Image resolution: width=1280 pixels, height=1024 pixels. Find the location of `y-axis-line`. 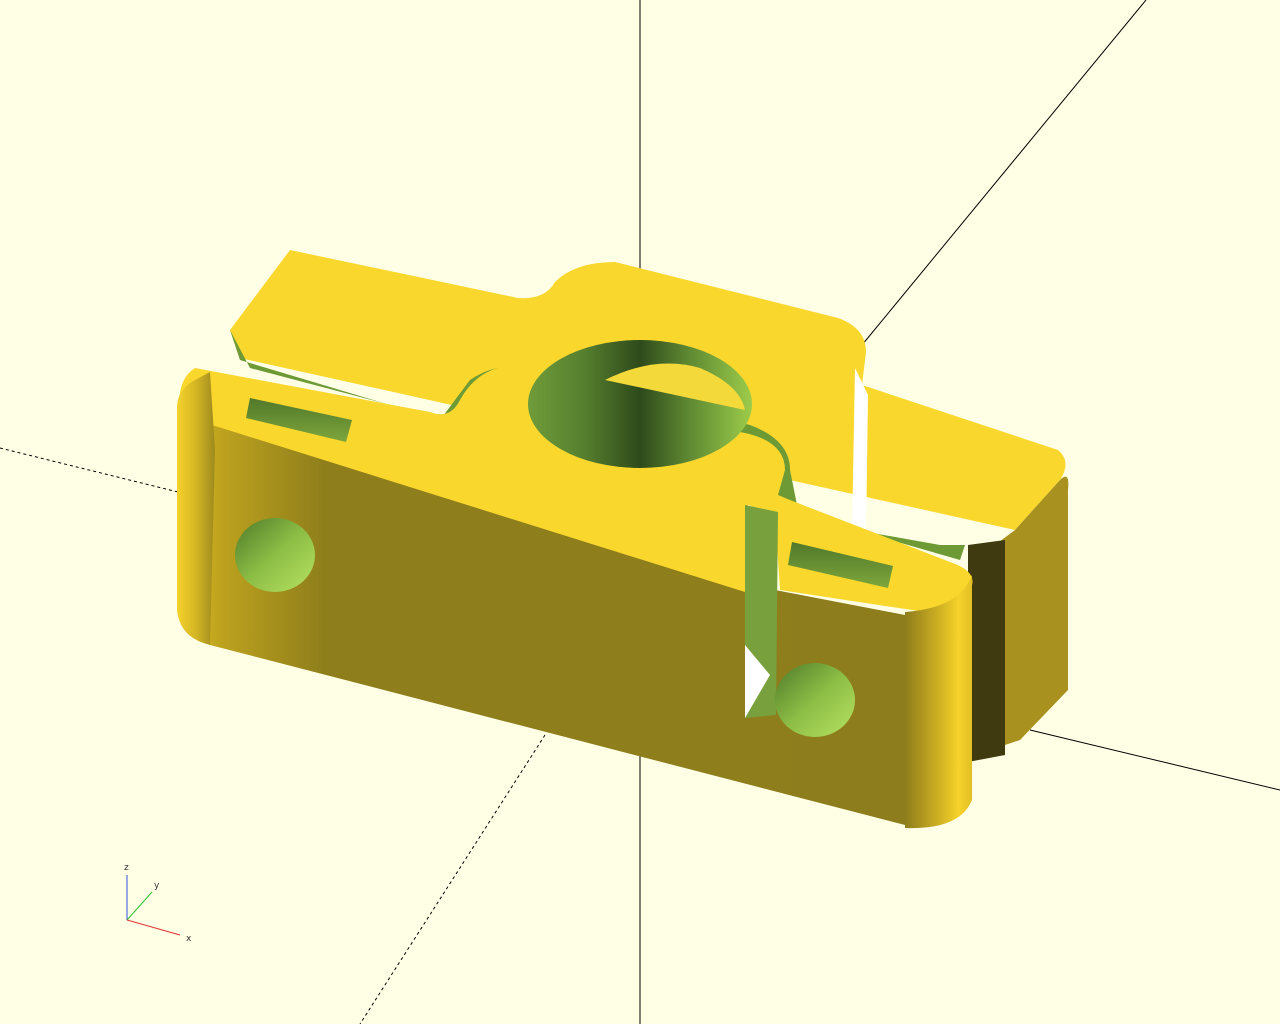

y-axis-line is located at coordinates (1004, 173).